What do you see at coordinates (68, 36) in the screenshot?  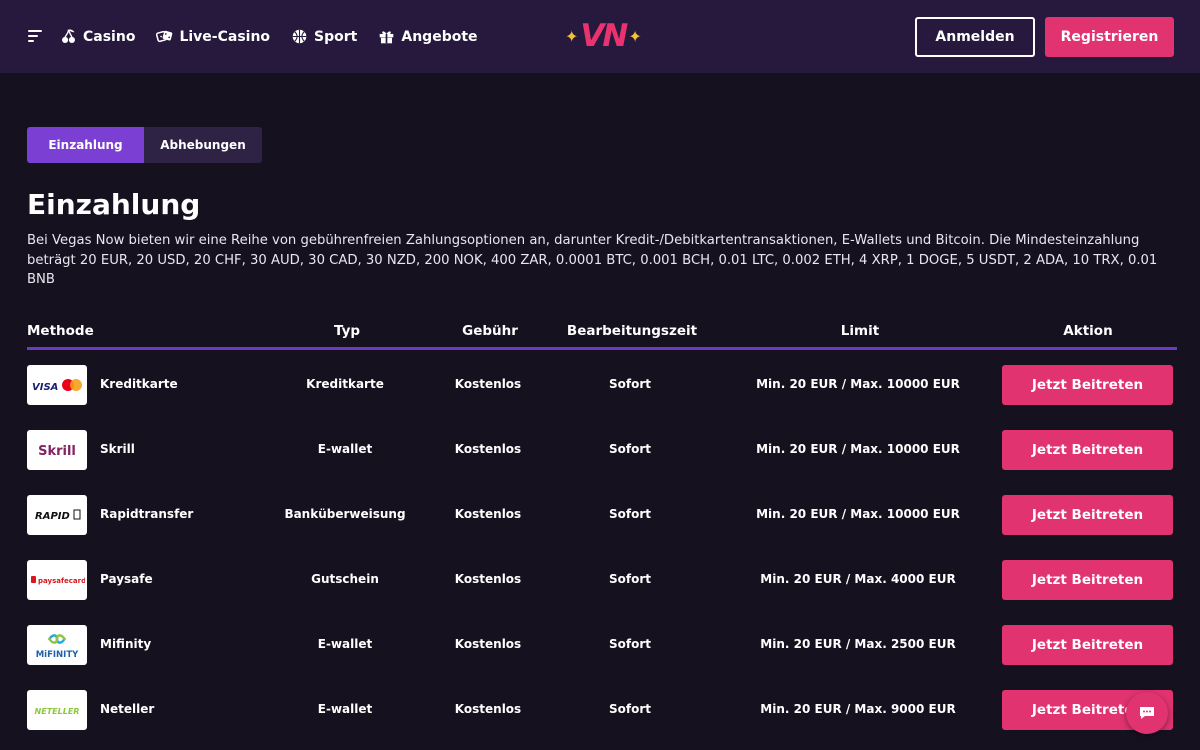 I see `cherry-icon` at bounding box center [68, 36].